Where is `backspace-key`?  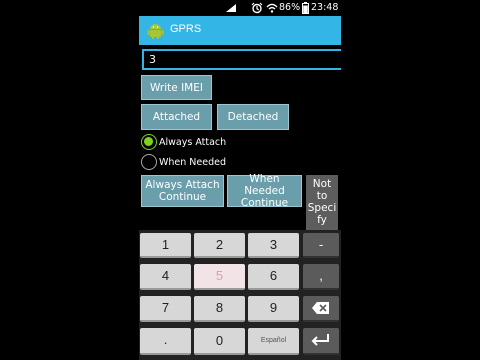 backspace-key is located at coordinates (321, 309).